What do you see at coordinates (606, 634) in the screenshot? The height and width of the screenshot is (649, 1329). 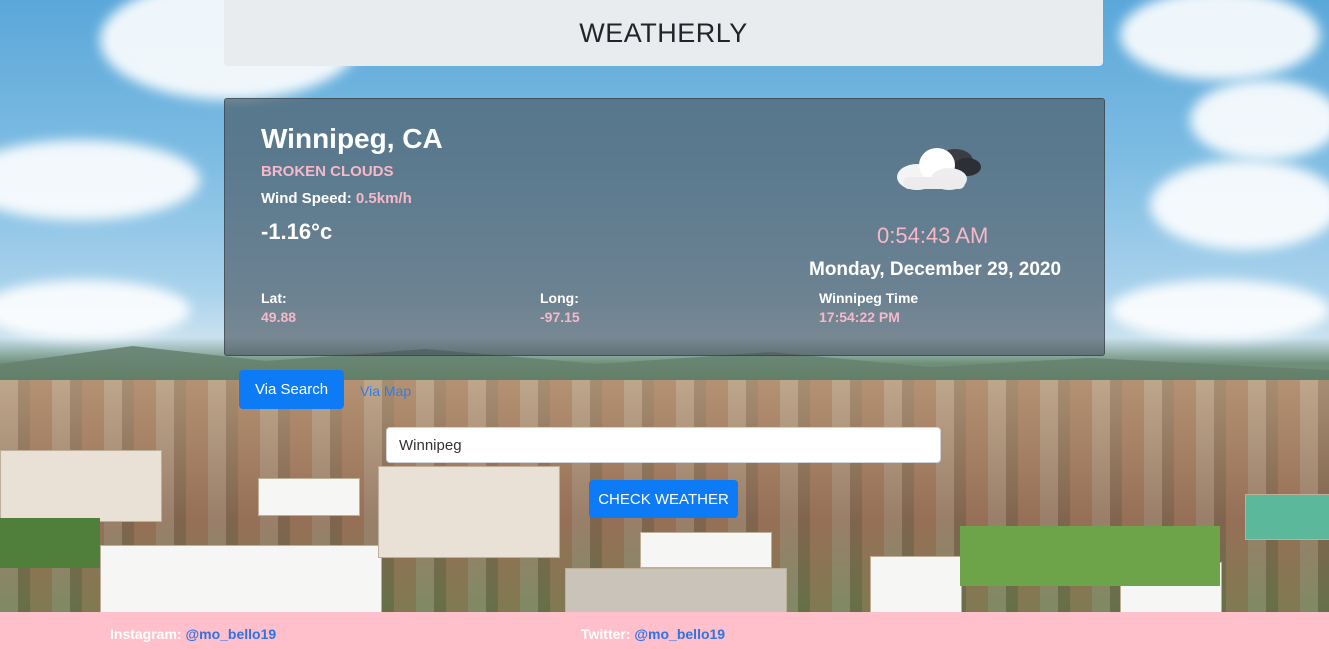 I see `twitter-label: Twitter:` at bounding box center [606, 634].